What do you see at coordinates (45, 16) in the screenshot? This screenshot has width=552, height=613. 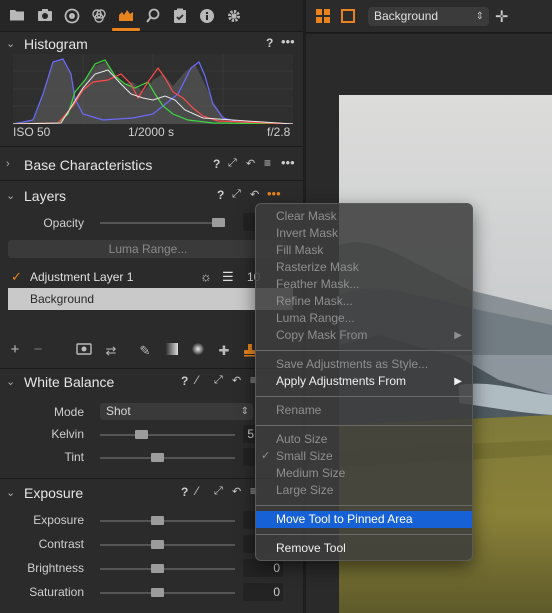 I see `camera-icon` at bounding box center [45, 16].